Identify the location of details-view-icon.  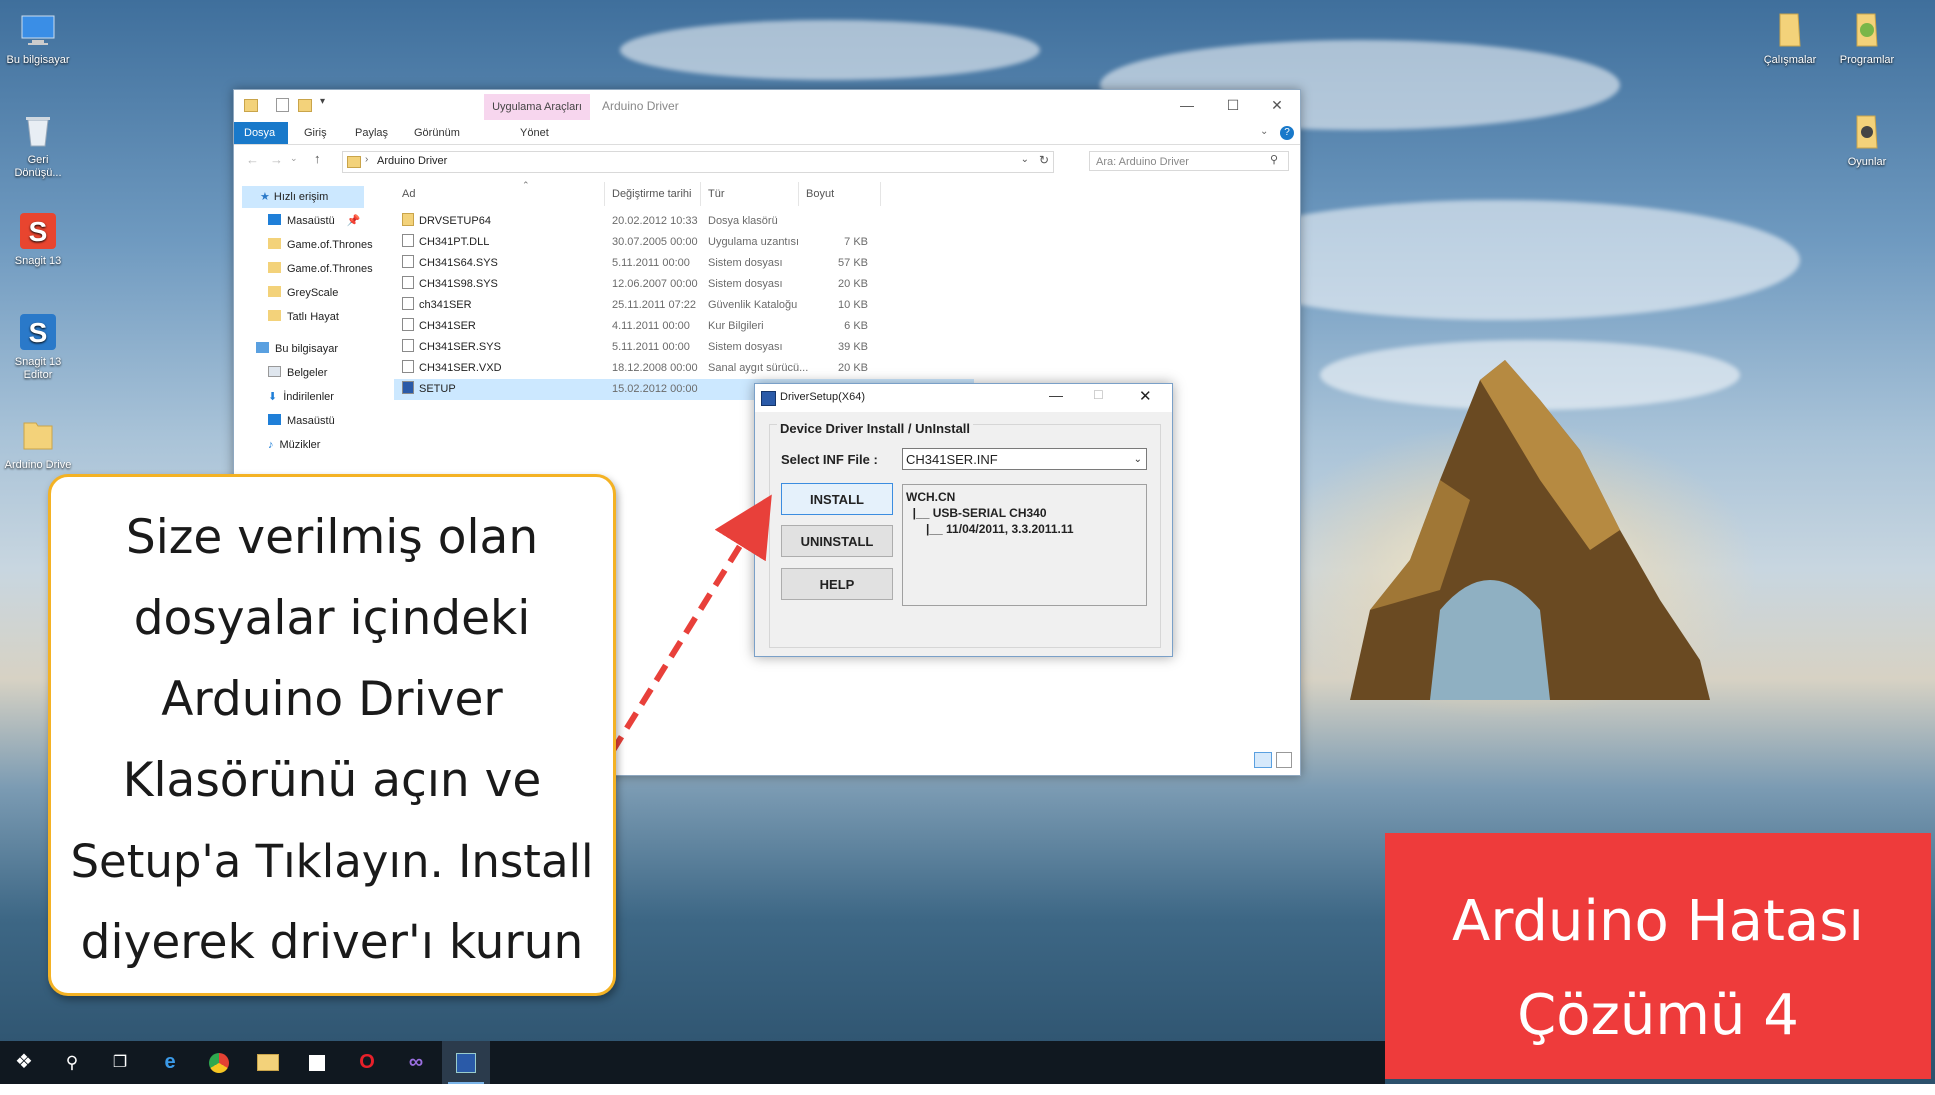
(1263, 760).